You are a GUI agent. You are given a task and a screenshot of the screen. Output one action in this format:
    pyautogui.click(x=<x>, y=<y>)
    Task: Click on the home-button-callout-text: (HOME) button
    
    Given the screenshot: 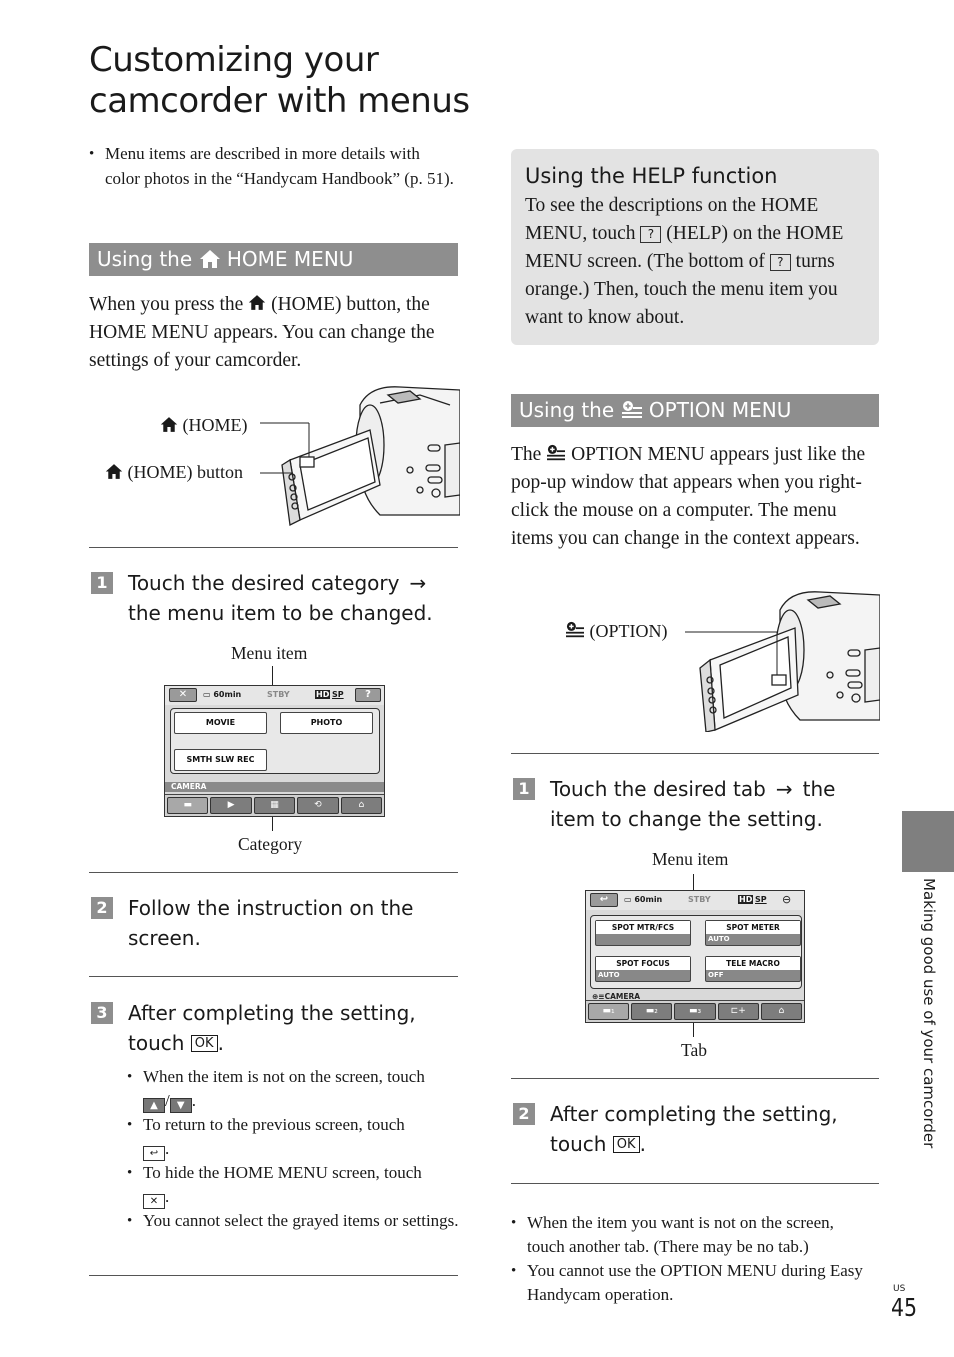 What is the action you would take?
    pyautogui.click(x=185, y=472)
    